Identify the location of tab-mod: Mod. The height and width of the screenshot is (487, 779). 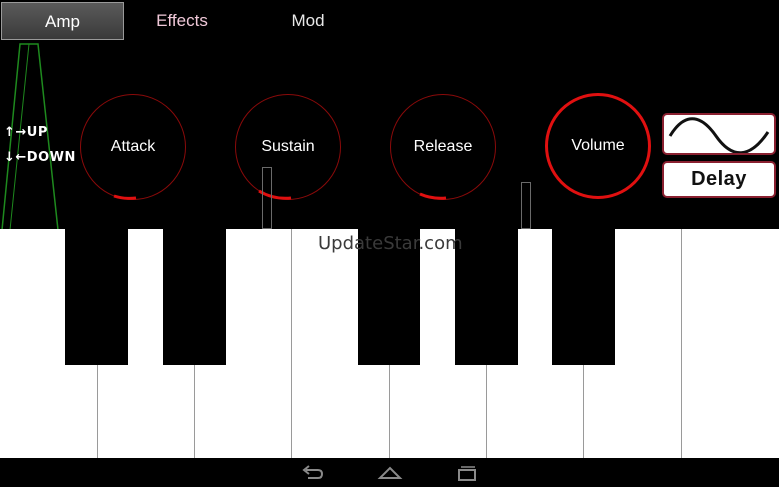
(308, 21).